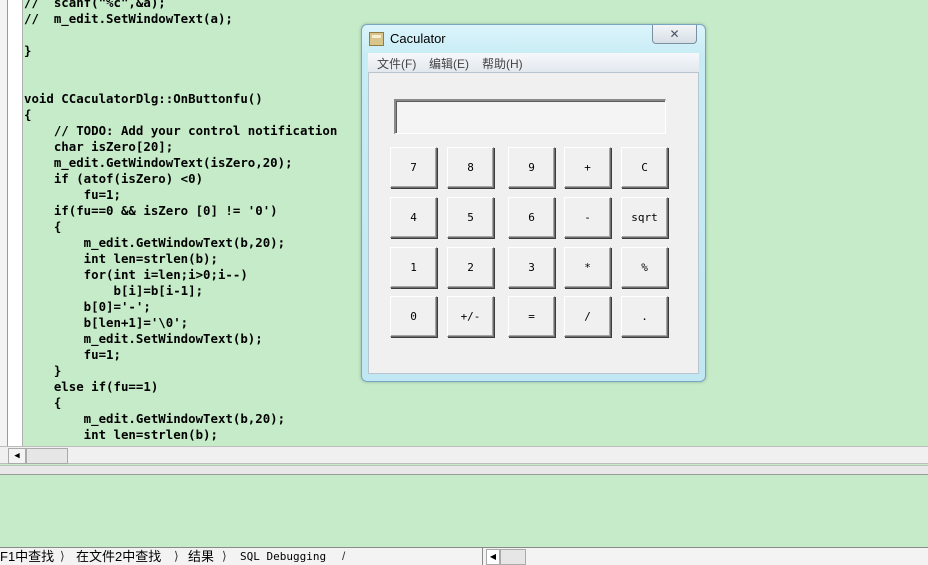 The image size is (928, 565). I want to click on display-field, so click(530, 116).